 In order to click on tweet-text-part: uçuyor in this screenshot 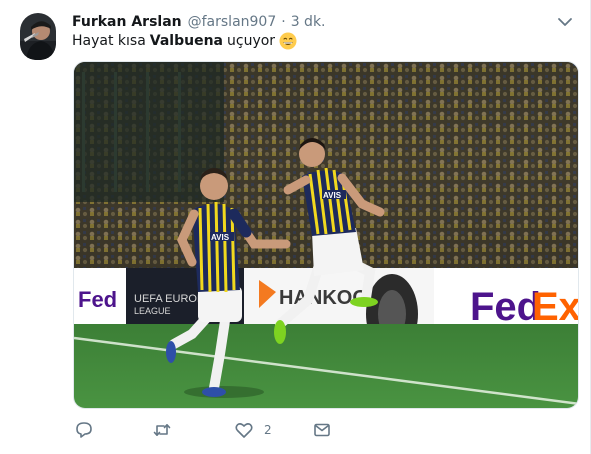, I will do `click(251, 41)`.